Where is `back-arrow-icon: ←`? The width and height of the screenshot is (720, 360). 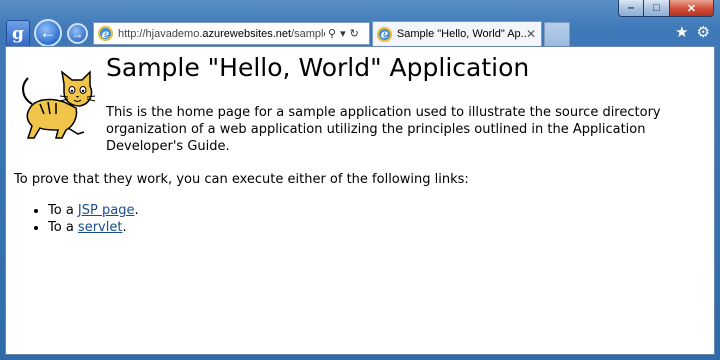
back-arrow-icon: ← is located at coordinates (48, 32).